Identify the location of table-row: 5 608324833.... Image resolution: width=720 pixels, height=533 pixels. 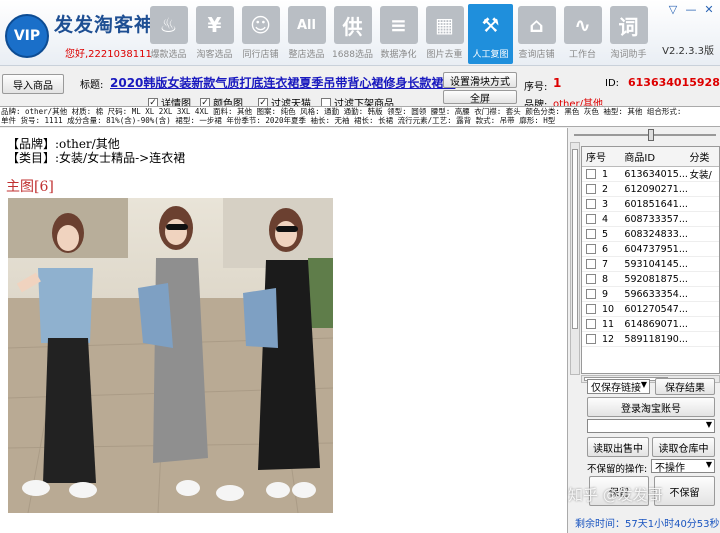
(650, 234).